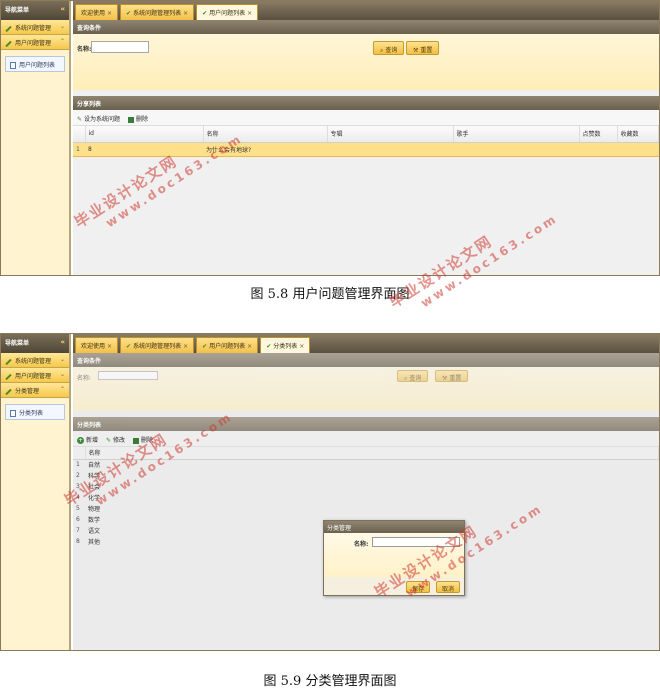  I want to click on table-row: 4 化学, so click(366, 497).